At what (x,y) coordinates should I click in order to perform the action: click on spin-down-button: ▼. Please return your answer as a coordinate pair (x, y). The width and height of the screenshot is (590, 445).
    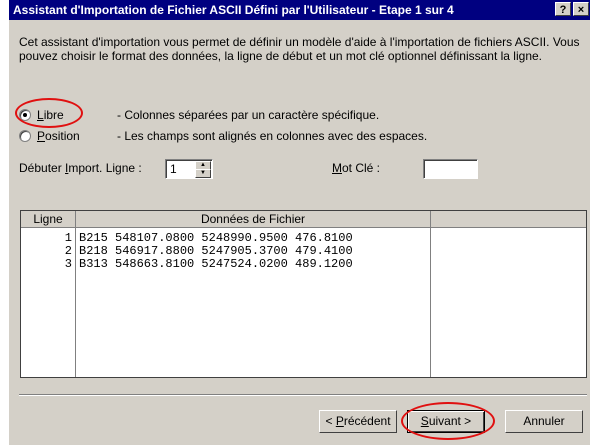
    Looking at the image, I should click on (203, 173).